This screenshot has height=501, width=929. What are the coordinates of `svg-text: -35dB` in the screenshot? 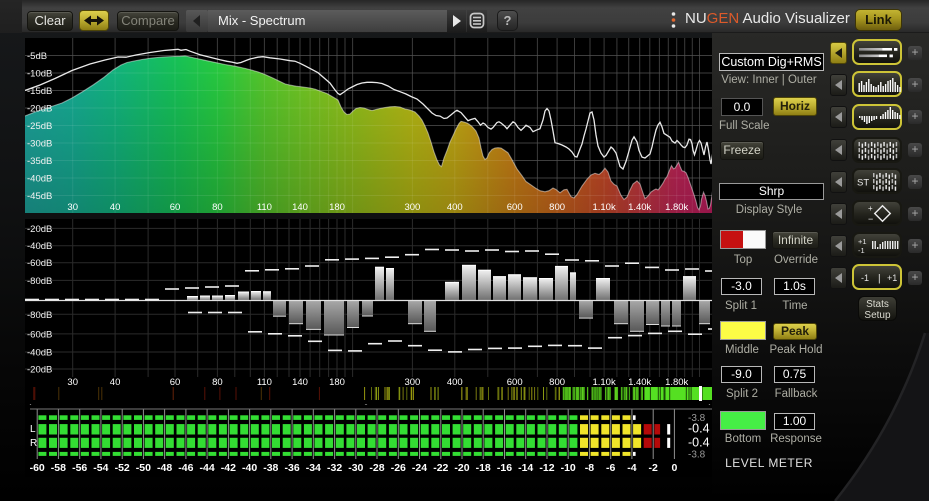 It's located at (39, 161).